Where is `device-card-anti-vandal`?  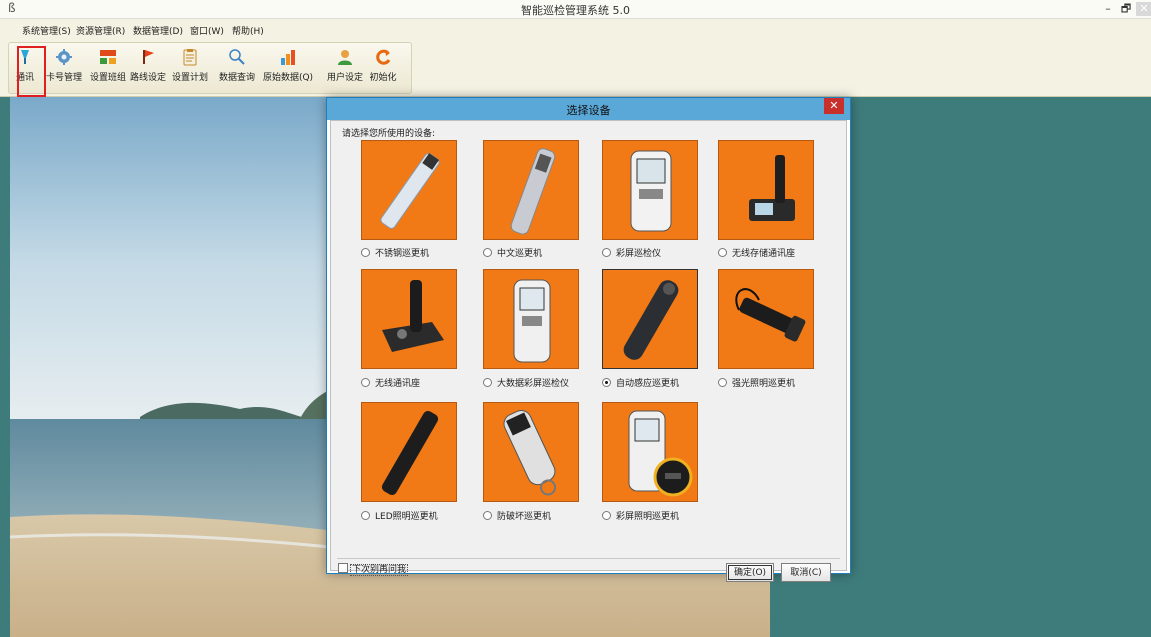 device-card-anti-vandal is located at coordinates (531, 452).